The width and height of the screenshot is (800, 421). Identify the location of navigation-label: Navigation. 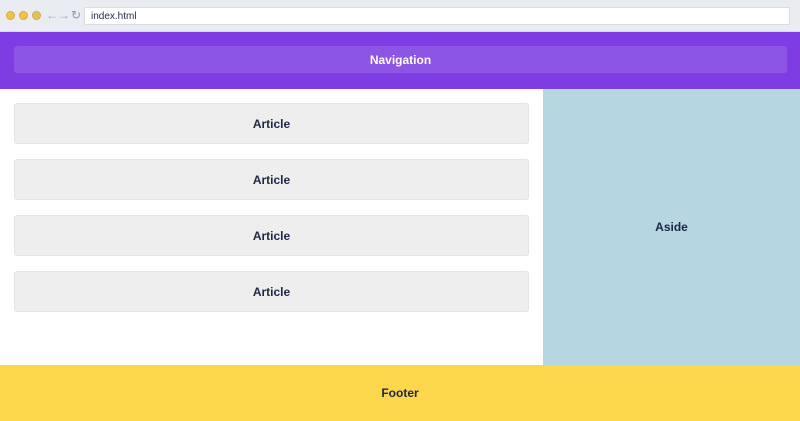
(400, 59).